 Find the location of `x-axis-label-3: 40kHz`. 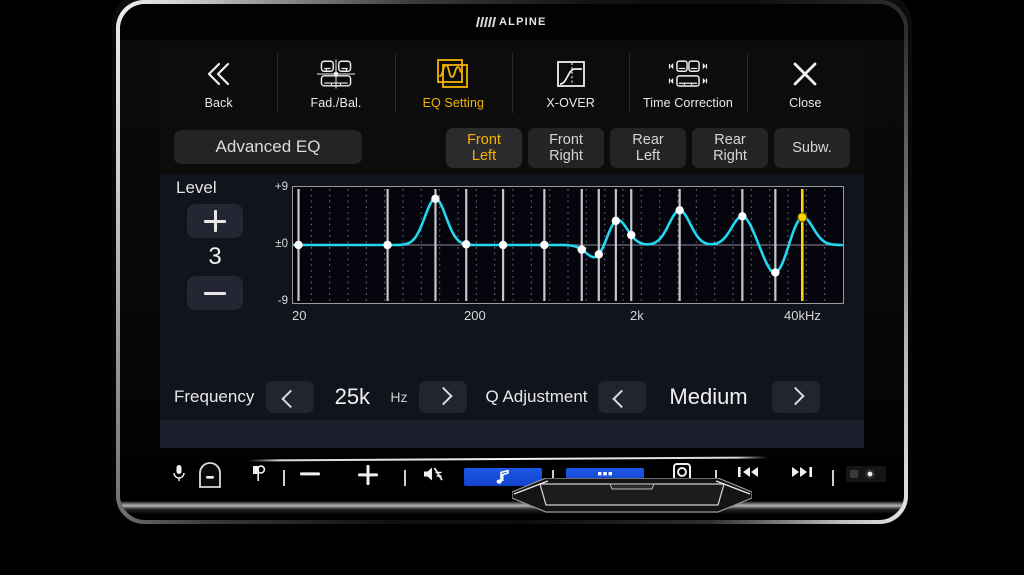

x-axis-label-3: 40kHz is located at coordinates (802, 315).